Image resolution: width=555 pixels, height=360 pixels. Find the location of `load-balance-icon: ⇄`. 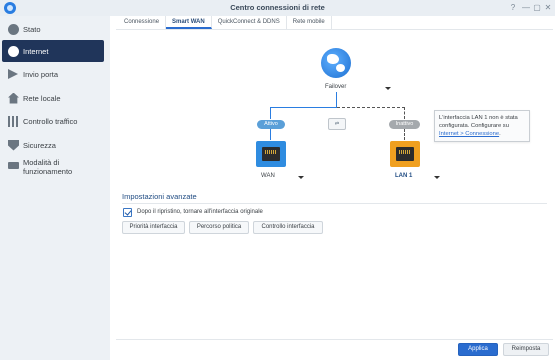

load-balance-icon: ⇄ is located at coordinates (337, 124).